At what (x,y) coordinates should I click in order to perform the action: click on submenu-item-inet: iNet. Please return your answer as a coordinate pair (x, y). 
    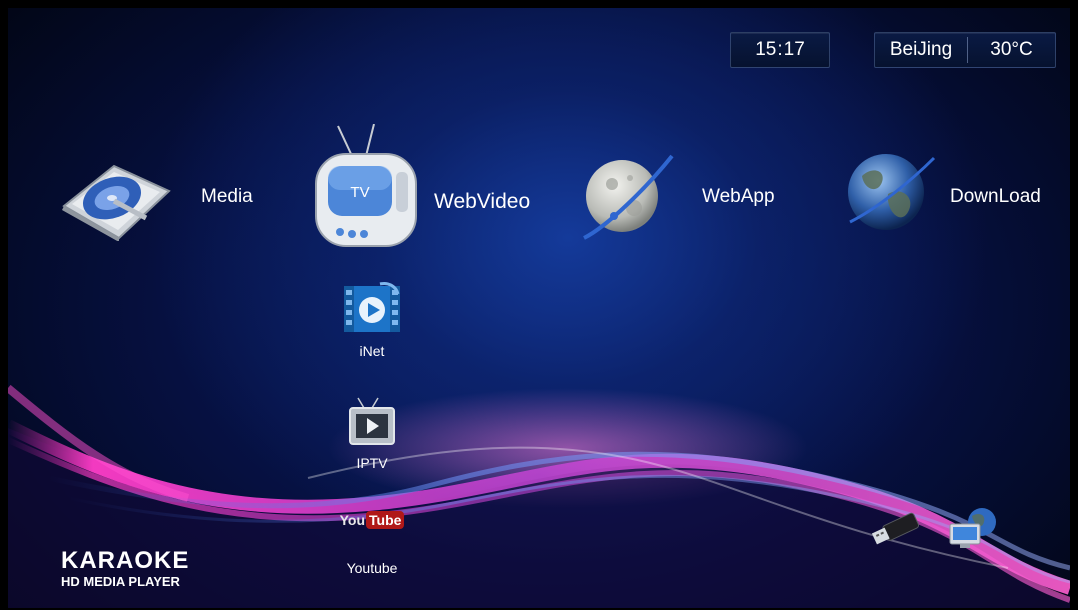
    Looking at the image, I should click on (372, 319).